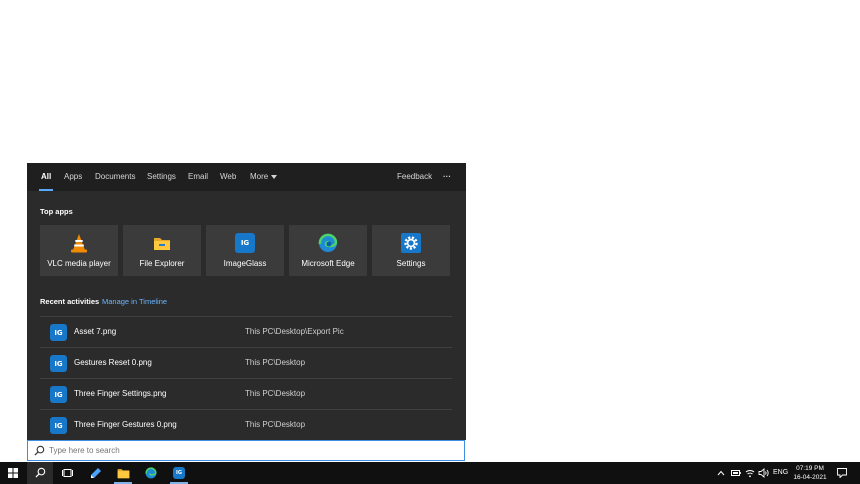 The height and width of the screenshot is (484, 860). Describe the element at coordinates (79, 263) in the screenshot. I see `top-app-label: VLC media player` at that location.